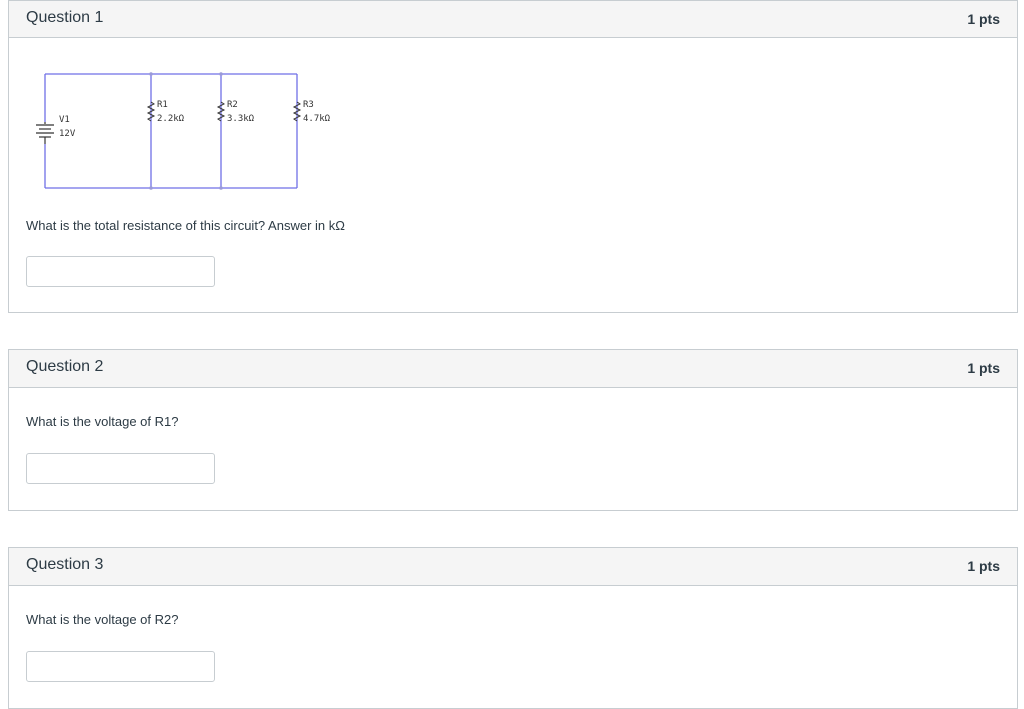 Image resolution: width=1024 pixels, height=709 pixels. I want to click on r1-name: R1, so click(162, 105).